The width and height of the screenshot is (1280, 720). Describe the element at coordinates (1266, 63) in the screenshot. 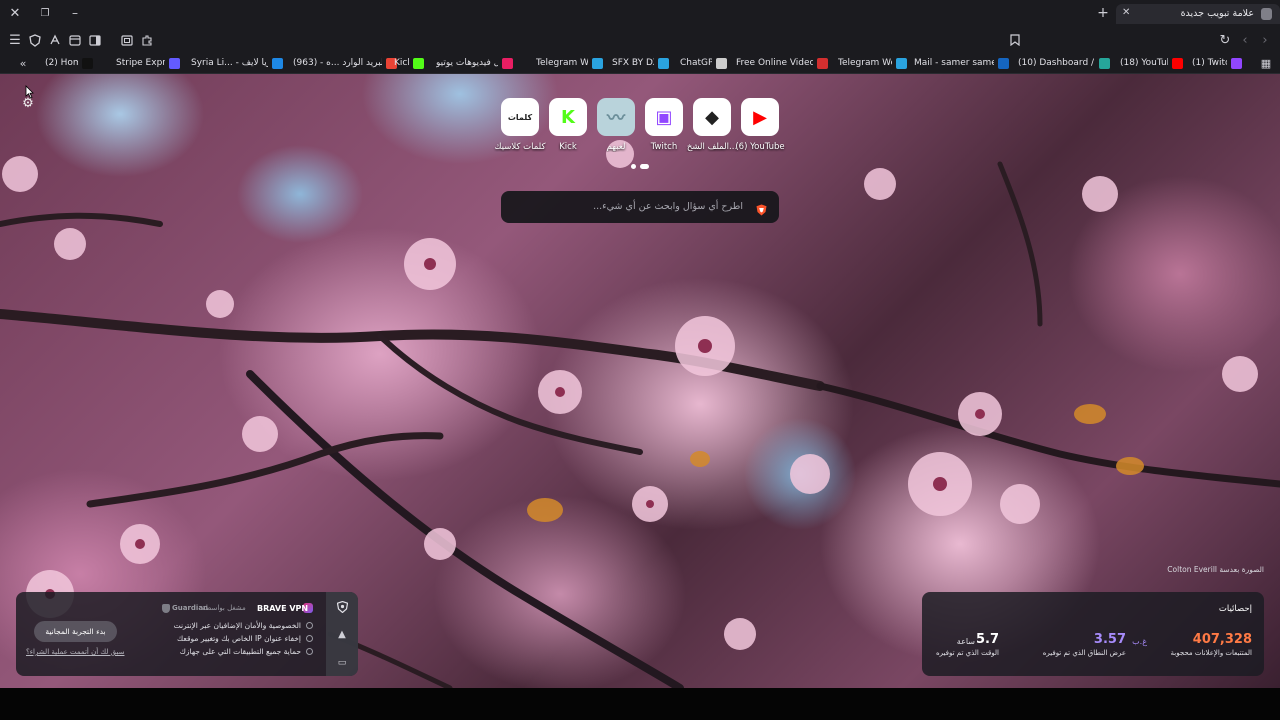

I see `bookmarks-folder-icon: ▦` at that location.